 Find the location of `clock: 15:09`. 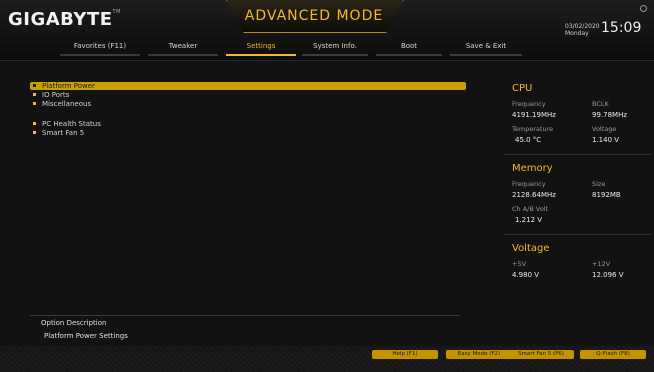

clock: 15:09 is located at coordinates (621, 28).